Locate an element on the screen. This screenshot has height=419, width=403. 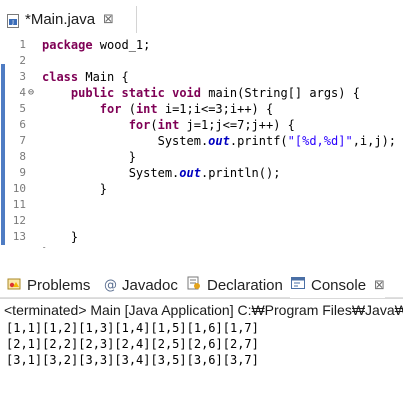
editor-tab-bar: J *Main.java ⊠ is located at coordinates (201, 16).